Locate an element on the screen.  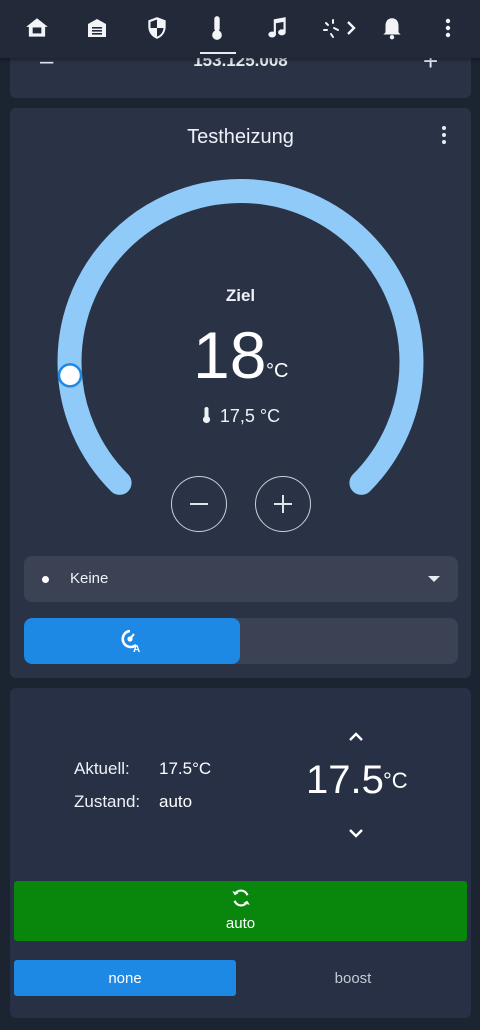
mode-auto-segment: A is located at coordinates (132, 641).